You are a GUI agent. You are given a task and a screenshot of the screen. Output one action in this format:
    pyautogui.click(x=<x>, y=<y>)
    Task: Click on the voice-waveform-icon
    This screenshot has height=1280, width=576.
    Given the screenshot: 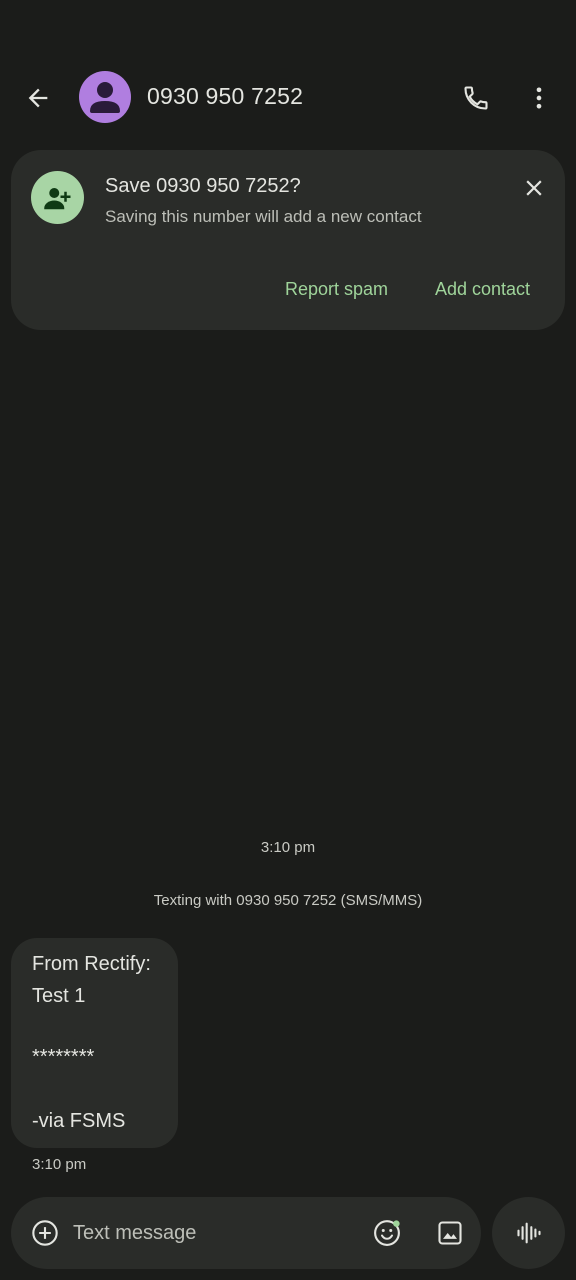 What is the action you would take?
    pyautogui.click(x=528, y=1233)
    